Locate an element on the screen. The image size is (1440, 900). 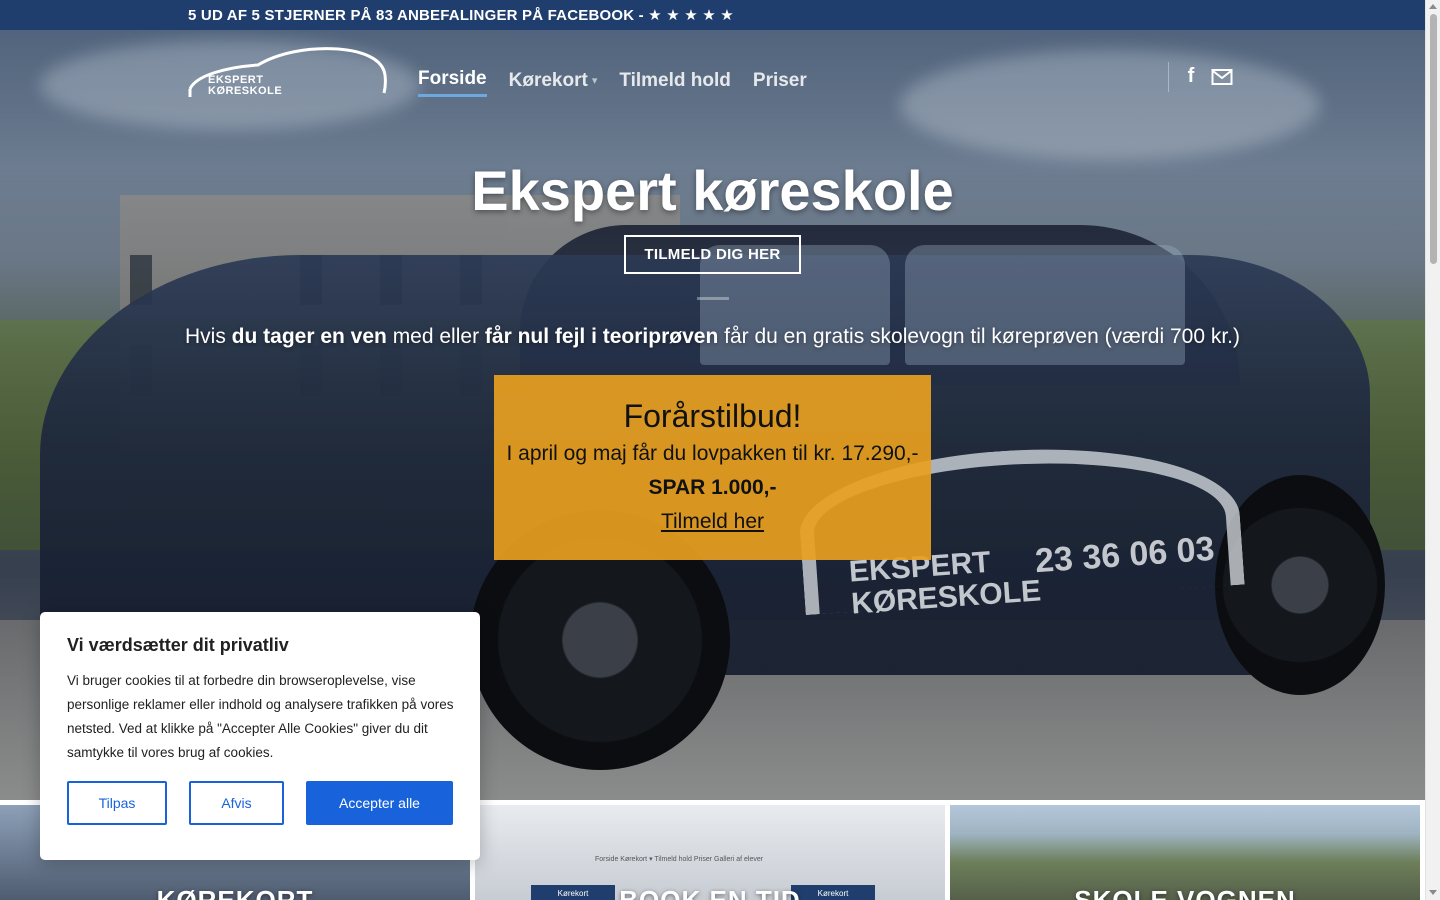
car-wheel is located at coordinates (1300, 585).